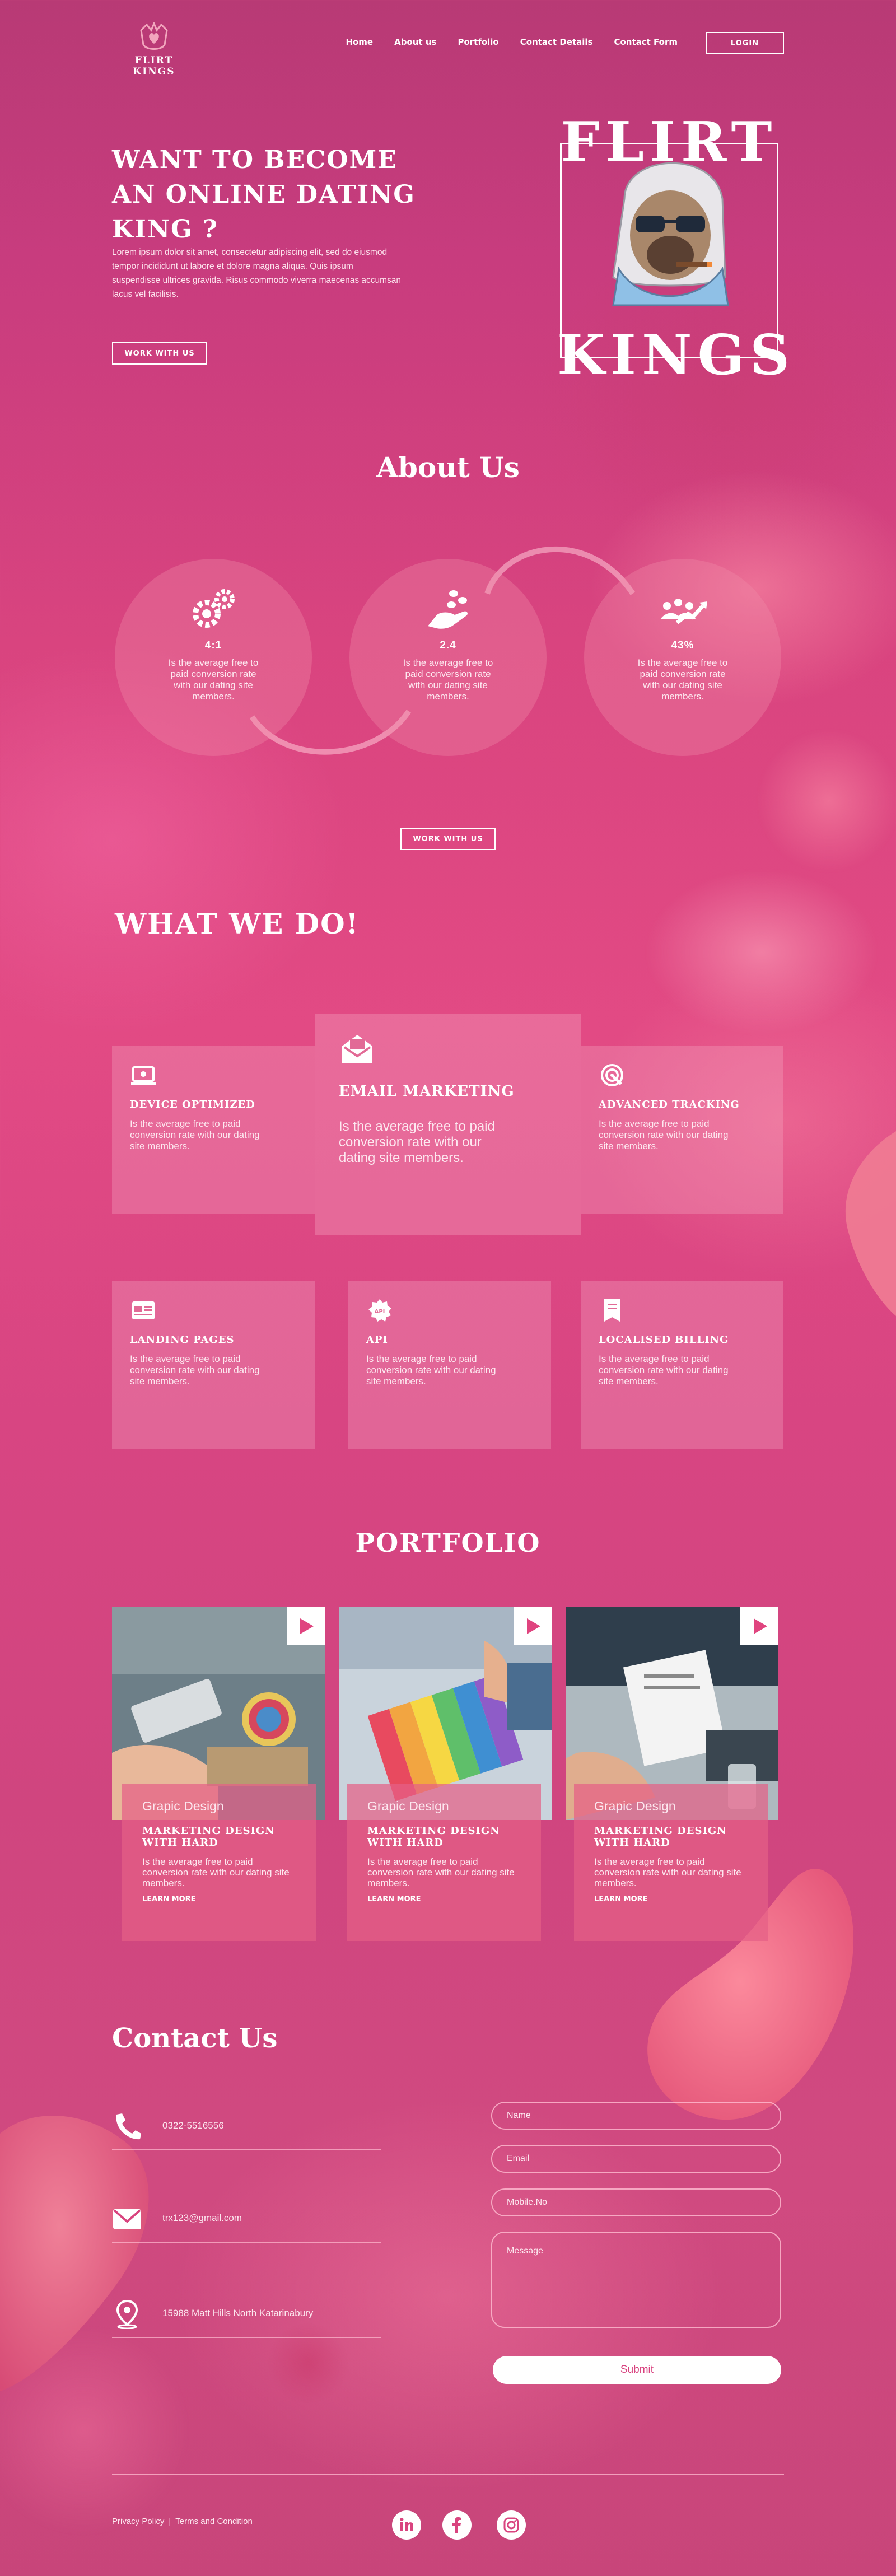 The image size is (896, 2576). What do you see at coordinates (238, 924) in the screenshot?
I see `services-title: WHAT WE DO!` at bounding box center [238, 924].